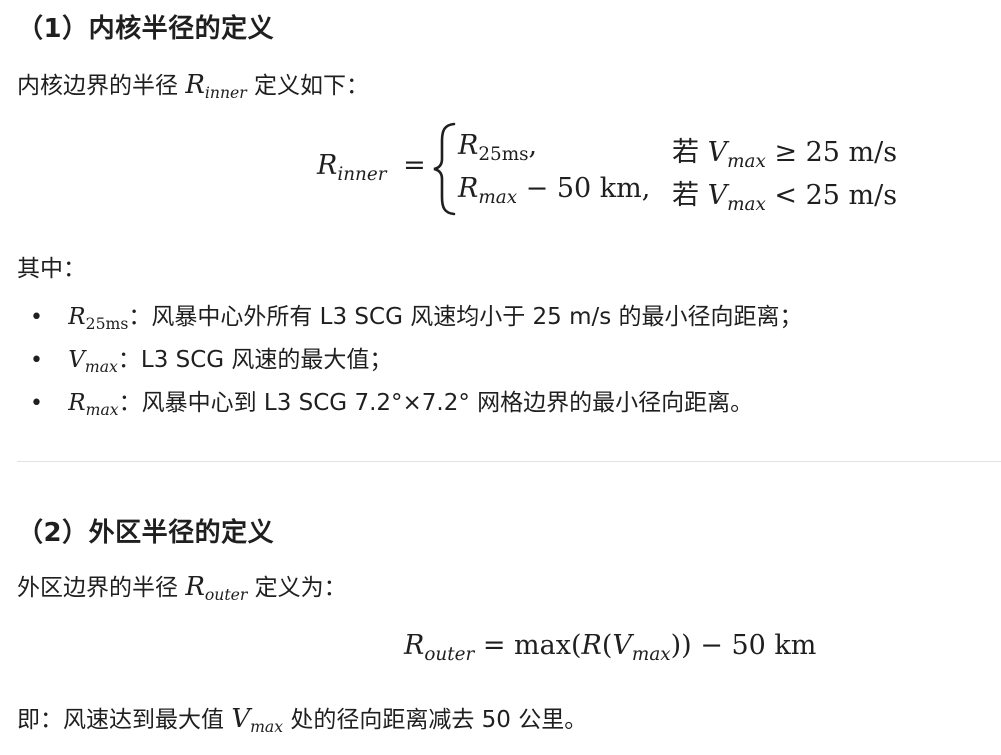  I want to click on inner-subscript: inner, so click(225, 93).